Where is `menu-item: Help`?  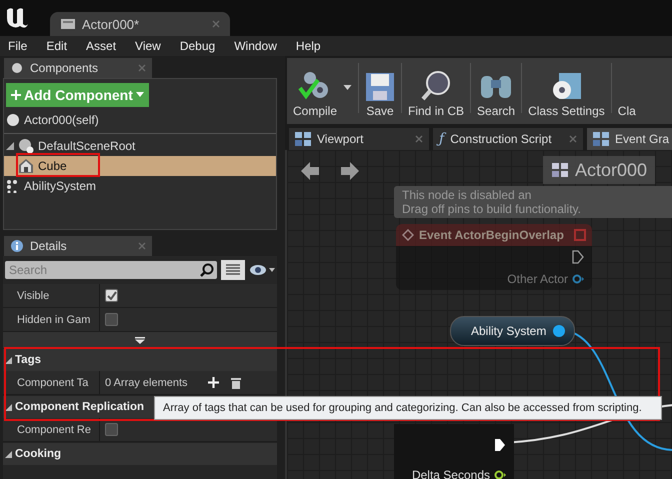
menu-item: Help is located at coordinates (308, 46).